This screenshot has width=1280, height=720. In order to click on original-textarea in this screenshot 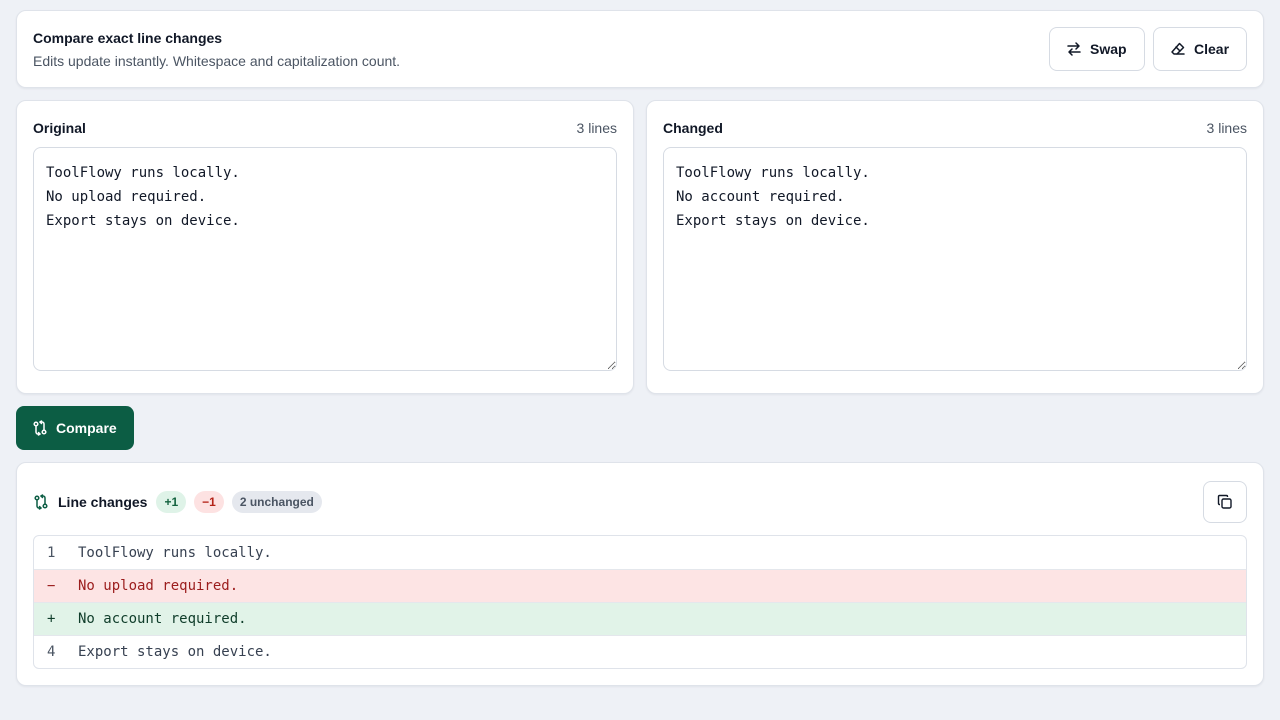, I will do `click(325, 259)`.